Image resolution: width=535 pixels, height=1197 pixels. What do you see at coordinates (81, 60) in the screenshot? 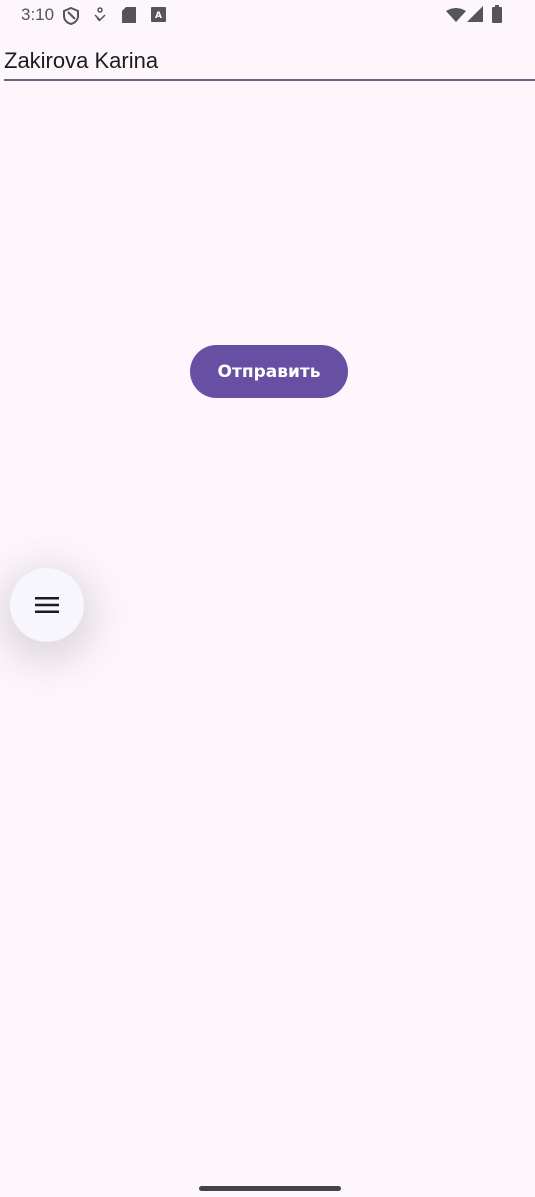
I see `name-input-value: Zakirova Karina` at bounding box center [81, 60].